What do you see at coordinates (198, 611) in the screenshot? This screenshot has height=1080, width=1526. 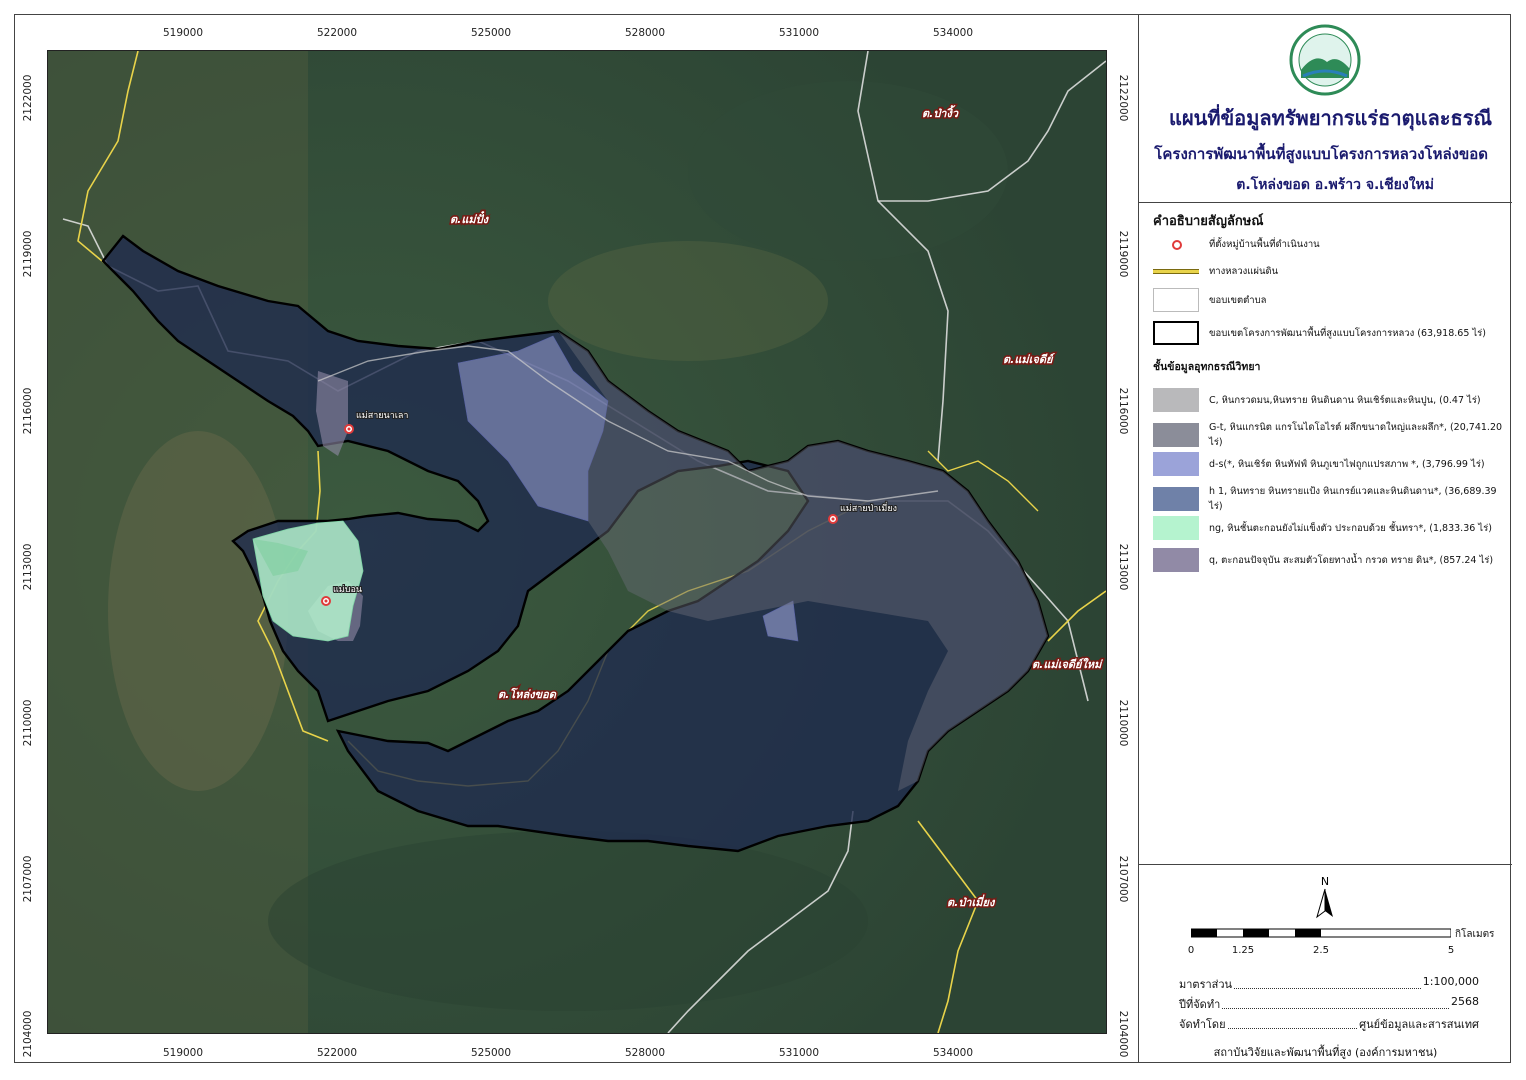 I see `valley-area` at bounding box center [198, 611].